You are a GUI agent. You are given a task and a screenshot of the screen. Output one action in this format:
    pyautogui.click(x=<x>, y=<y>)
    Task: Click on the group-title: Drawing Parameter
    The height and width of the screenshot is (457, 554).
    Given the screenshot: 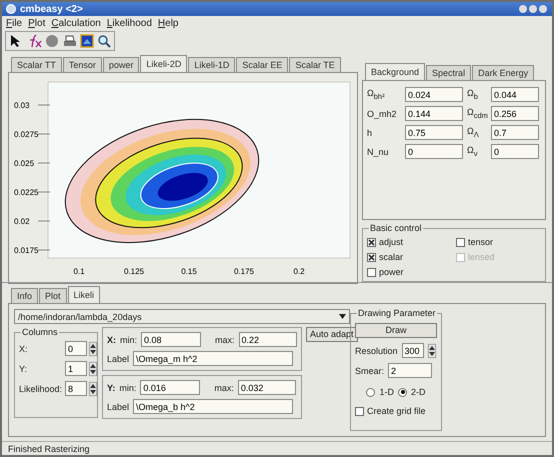 What is the action you would take?
    pyautogui.click(x=397, y=313)
    